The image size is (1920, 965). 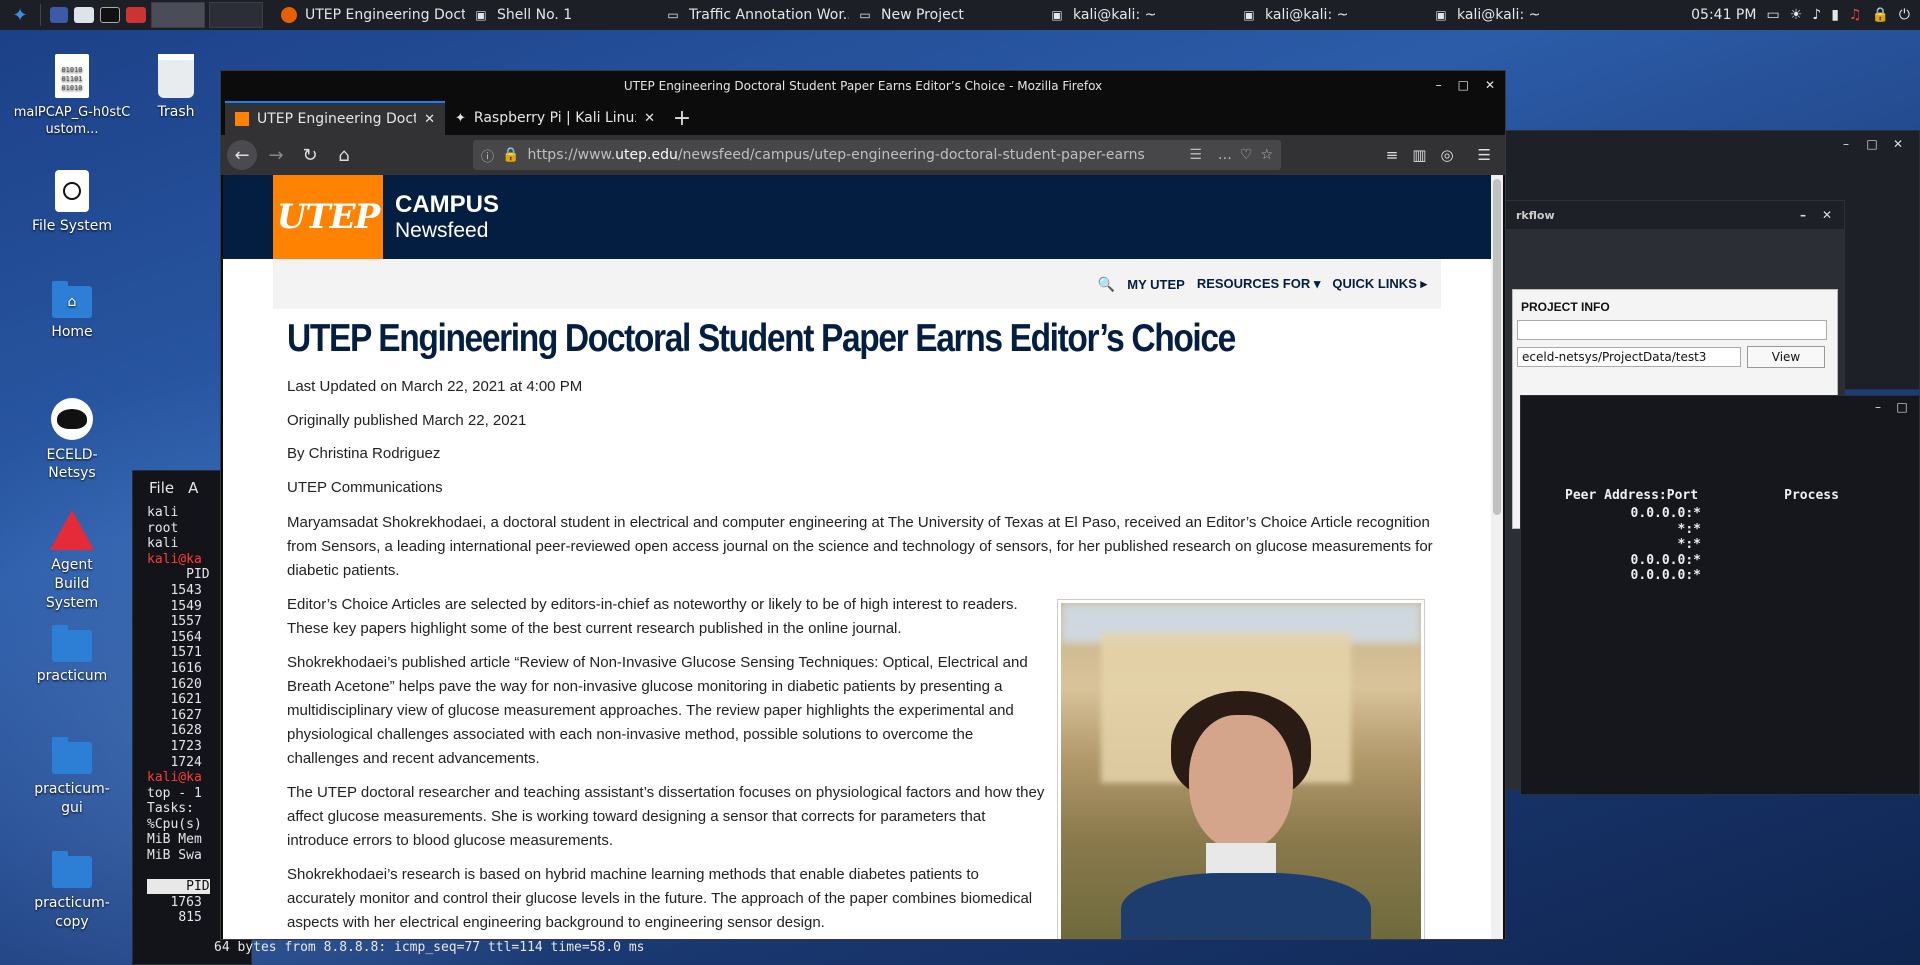 What do you see at coordinates (1565, 307) in the screenshot?
I see `project-info-heading: PROJECT INFO` at bounding box center [1565, 307].